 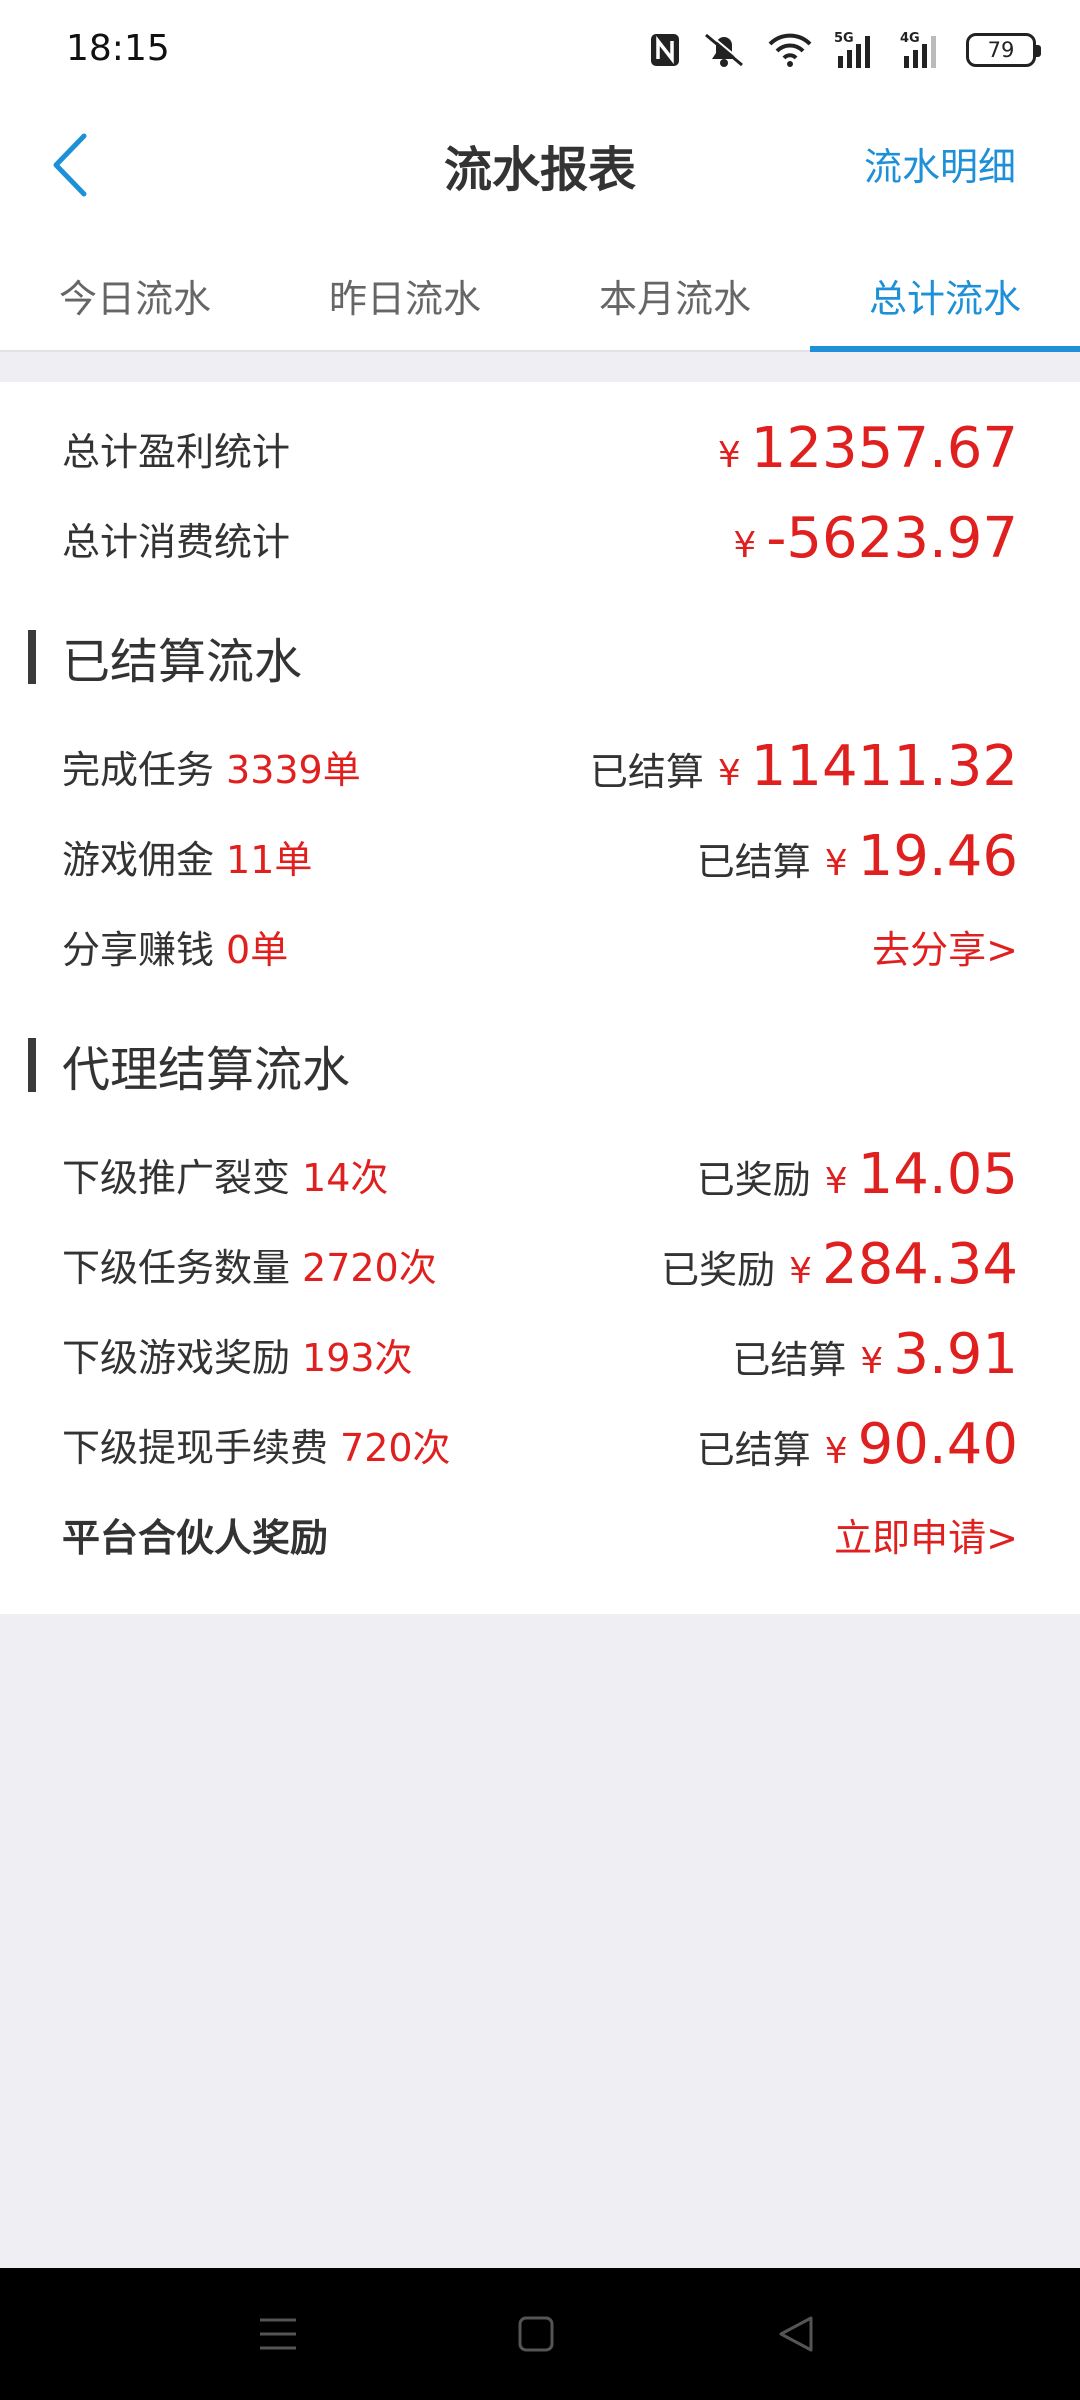 What do you see at coordinates (955, 1354) in the screenshot?
I see `row-amount: 3.91` at bounding box center [955, 1354].